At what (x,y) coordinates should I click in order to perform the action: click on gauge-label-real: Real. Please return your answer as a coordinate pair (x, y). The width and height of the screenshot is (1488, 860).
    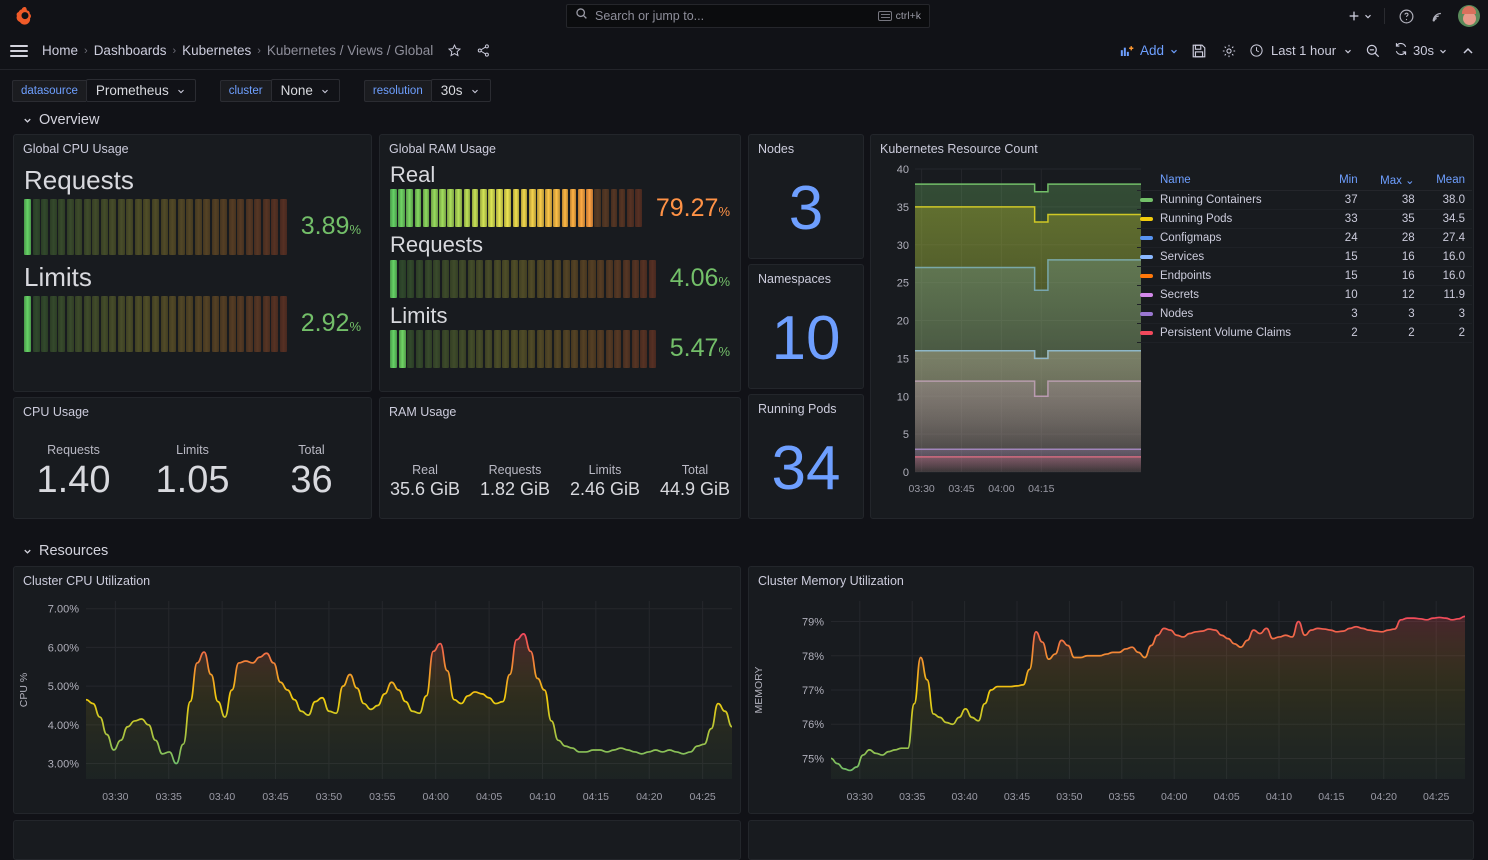
    Looking at the image, I should click on (413, 174).